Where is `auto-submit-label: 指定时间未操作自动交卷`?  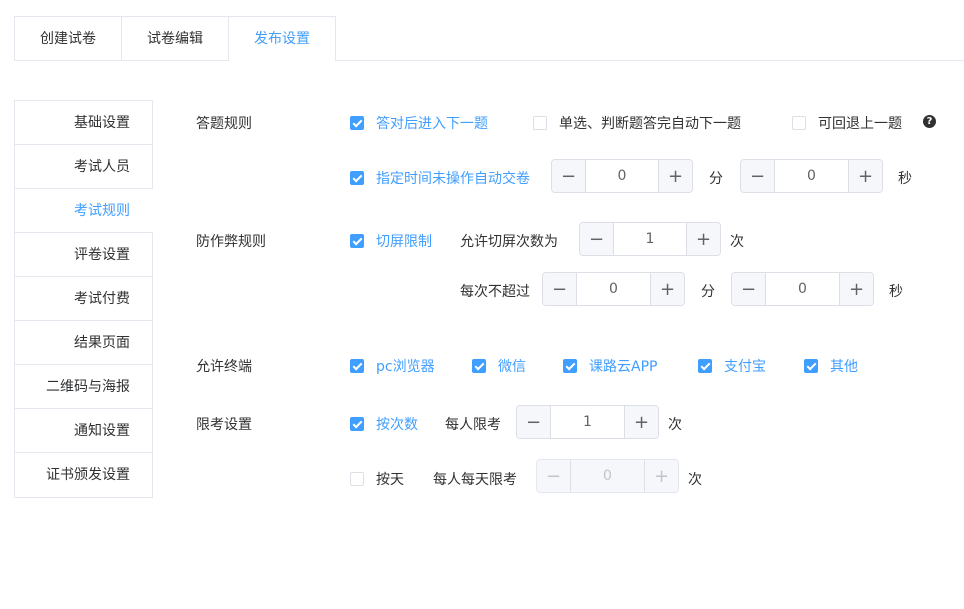 auto-submit-label: 指定时间未操作自动交卷 is located at coordinates (453, 179).